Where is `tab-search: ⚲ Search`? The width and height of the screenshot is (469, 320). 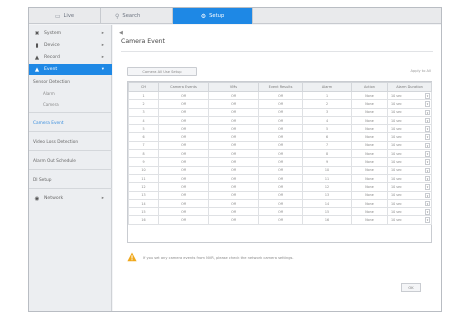
tab-search: ⚲ Search is located at coordinates (137, 16).